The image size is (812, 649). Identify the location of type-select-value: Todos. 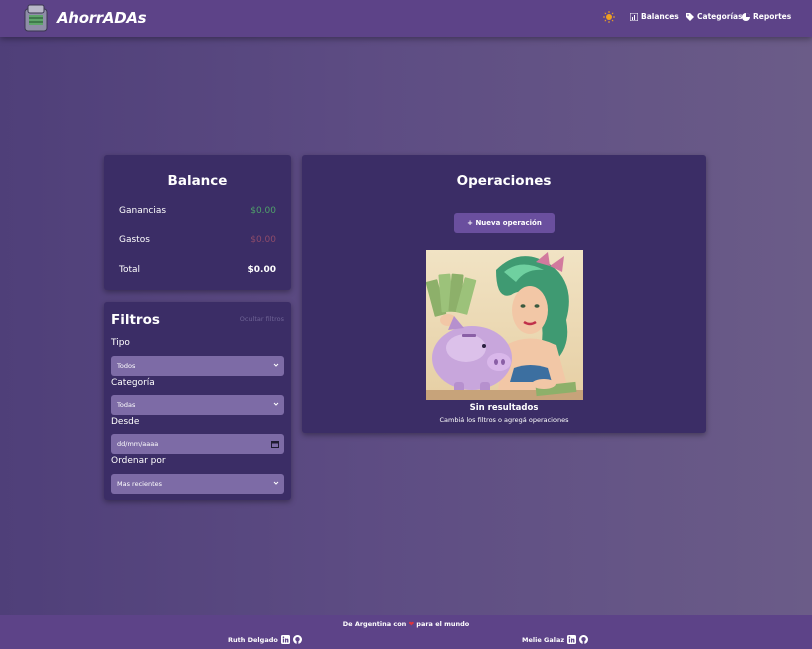
(126, 366).